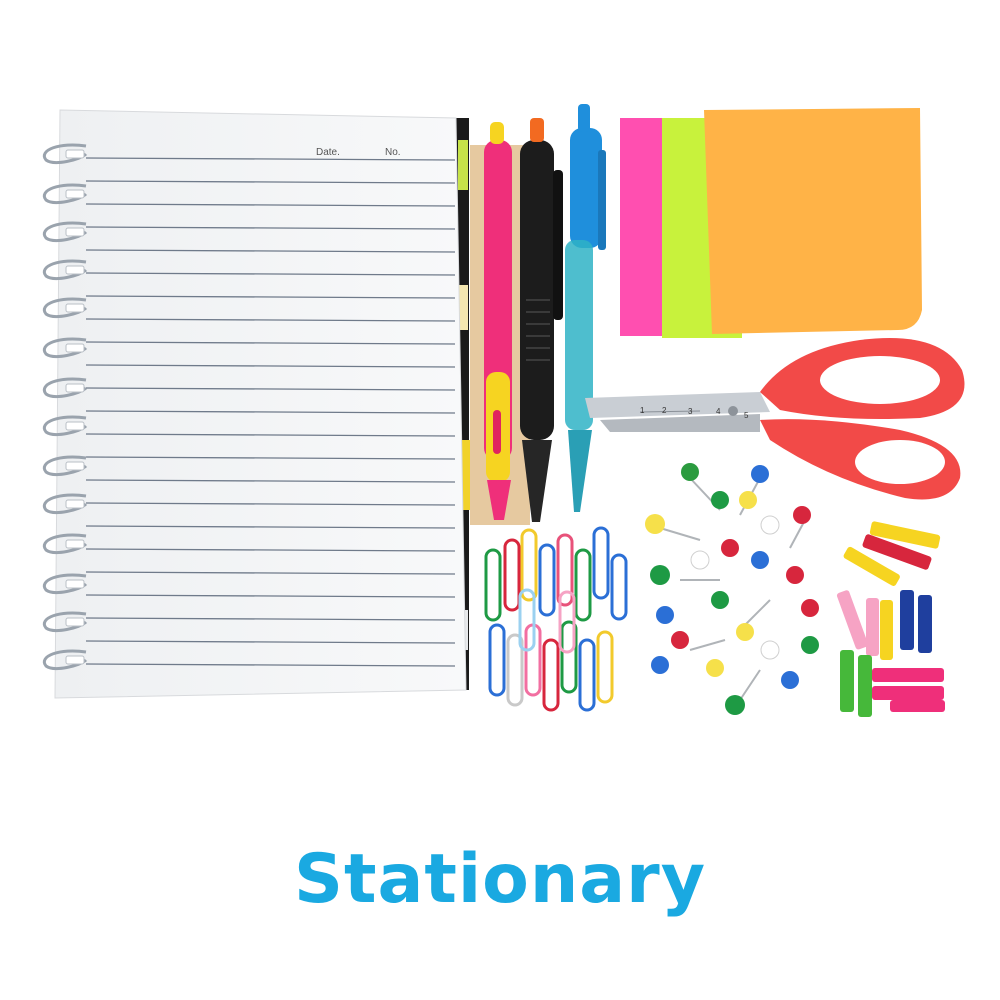 Image resolution: width=1000 pixels, height=1000 pixels. What do you see at coordinates (732, 589) in the screenshot?
I see `push-pins` at bounding box center [732, 589].